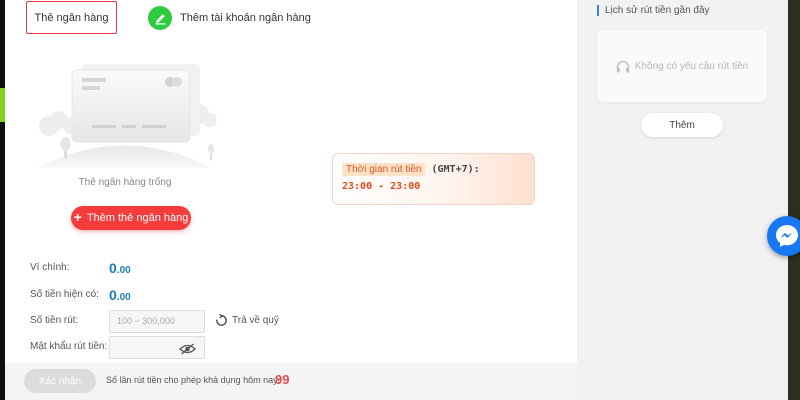  Describe the element at coordinates (123, 297) in the screenshot. I see `available-value-dec: .00` at that location.